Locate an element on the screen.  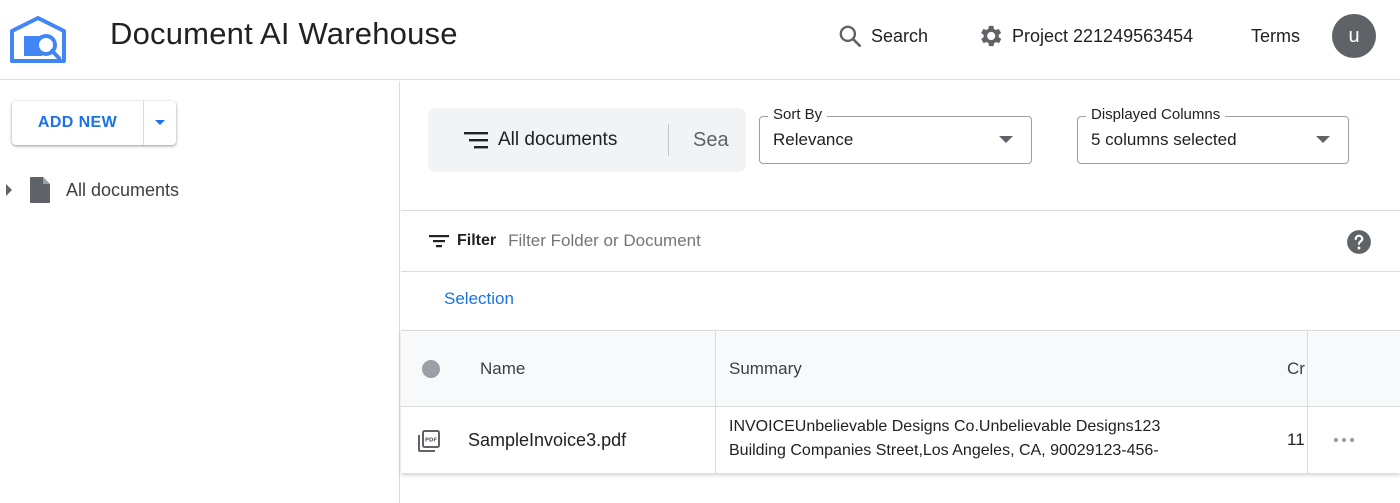
all-documents-tab-label: All documents is located at coordinates (558, 139).